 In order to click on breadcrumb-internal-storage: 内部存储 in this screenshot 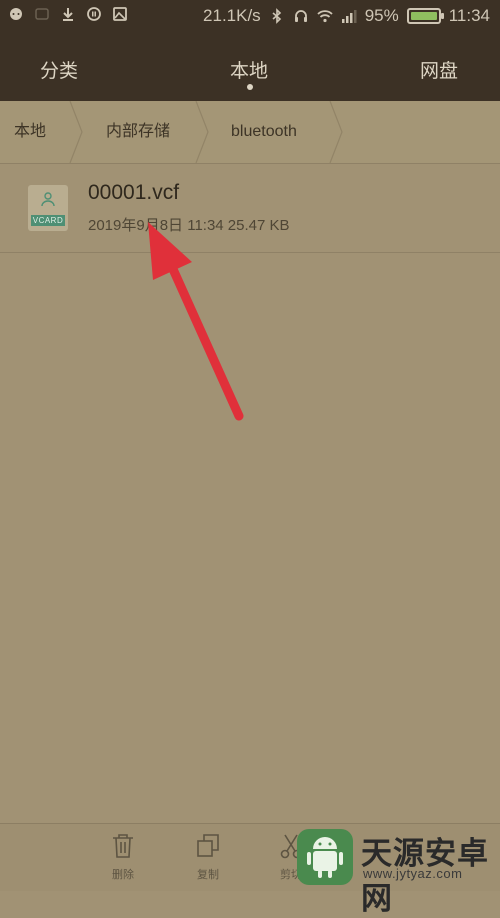, I will do `click(138, 132)`.